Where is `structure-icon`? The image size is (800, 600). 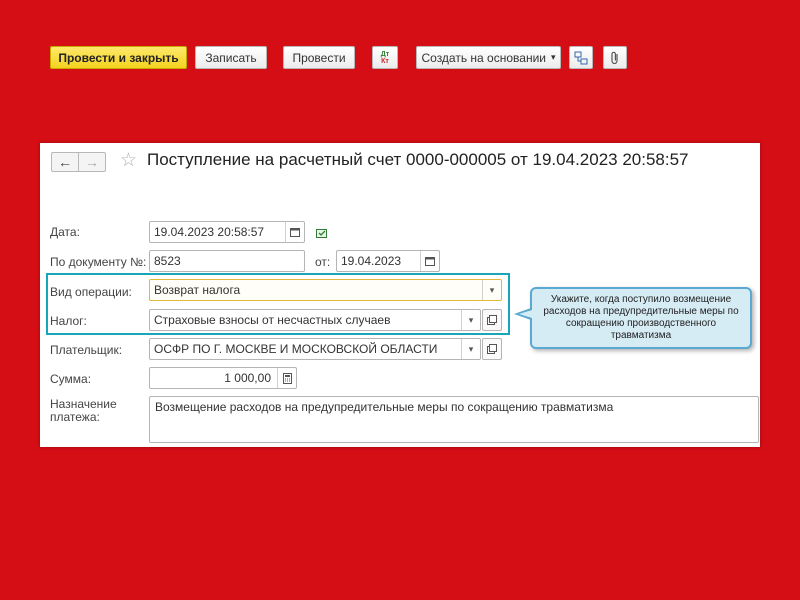 structure-icon is located at coordinates (581, 57).